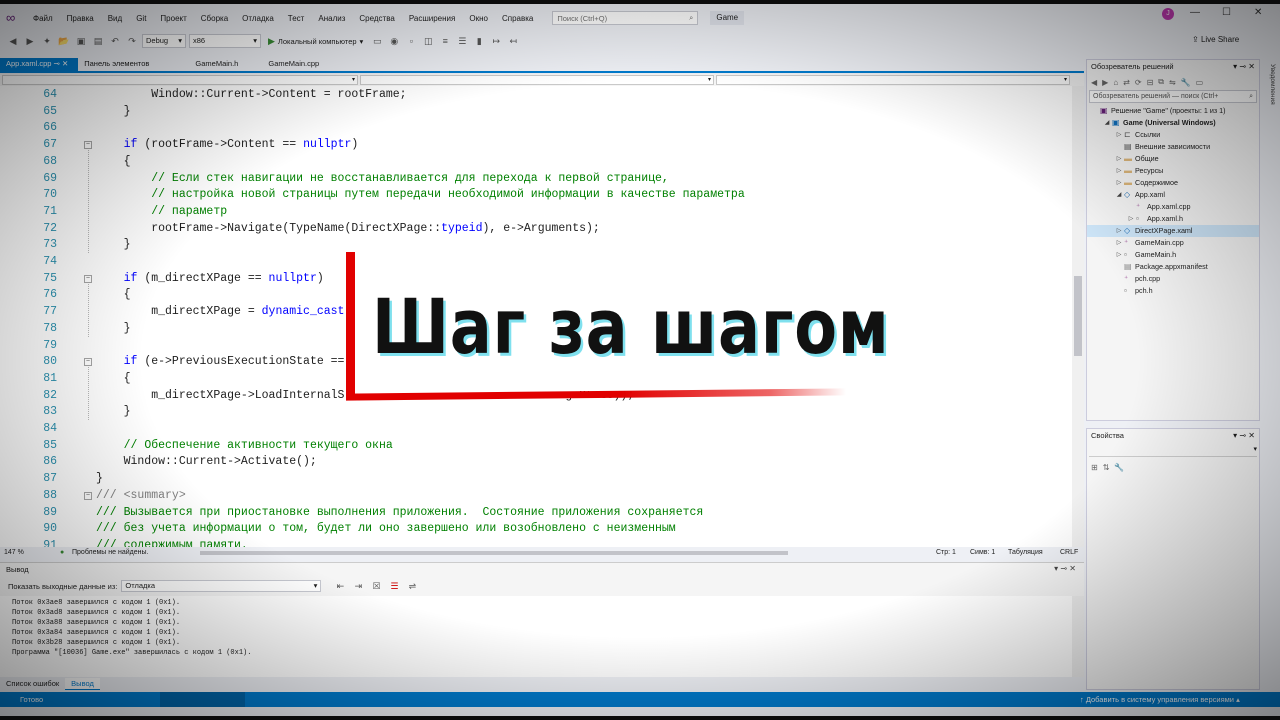  Describe the element at coordinates (115, 18) in the screenshot. I see `menu-item: Вид` at that location.